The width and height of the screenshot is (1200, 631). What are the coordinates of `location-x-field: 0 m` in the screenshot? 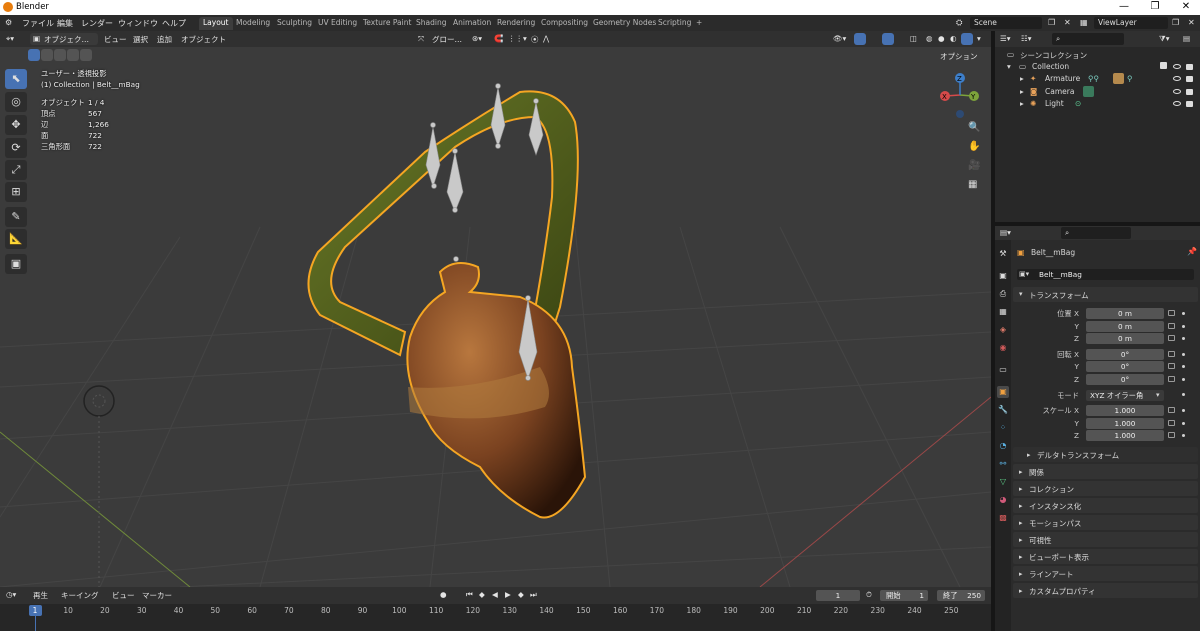 It's located at (1125, 313).